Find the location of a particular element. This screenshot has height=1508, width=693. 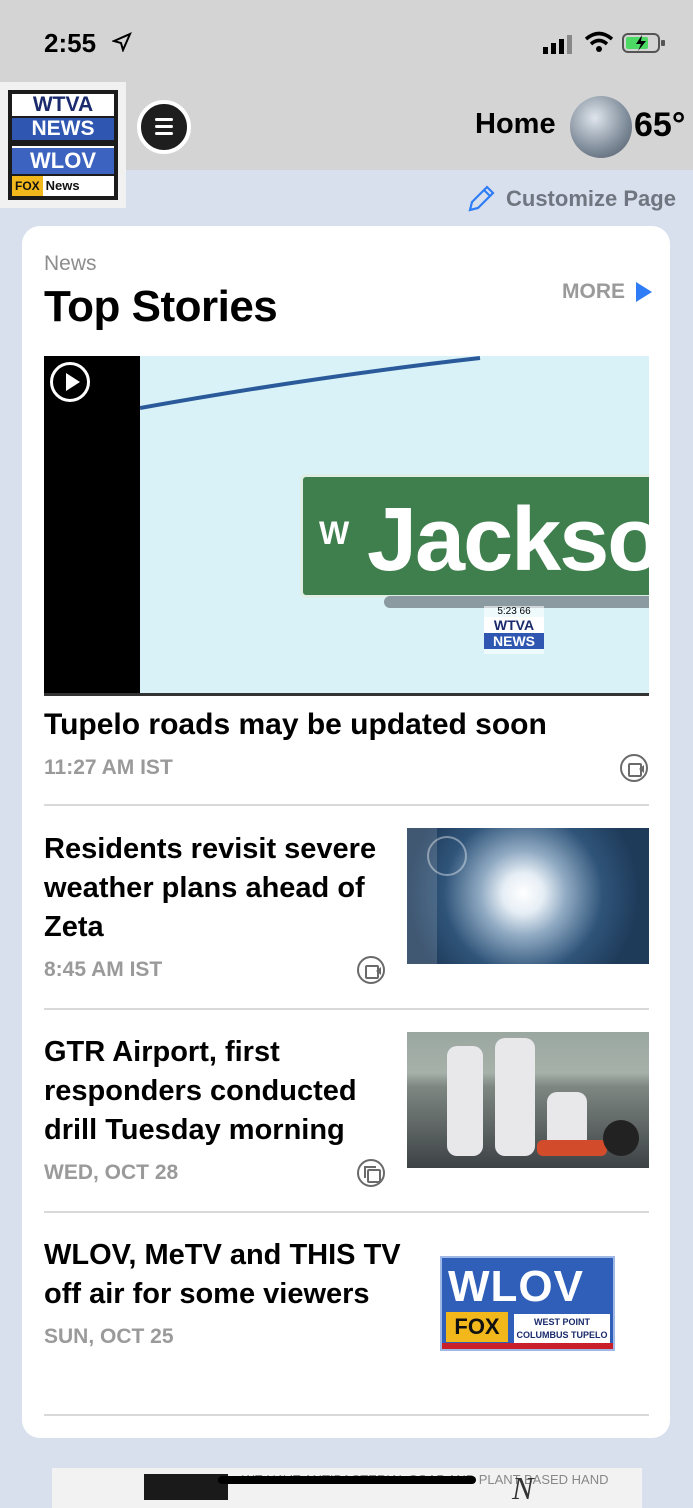

more-label: MORE is located at coordinates (593, 291).